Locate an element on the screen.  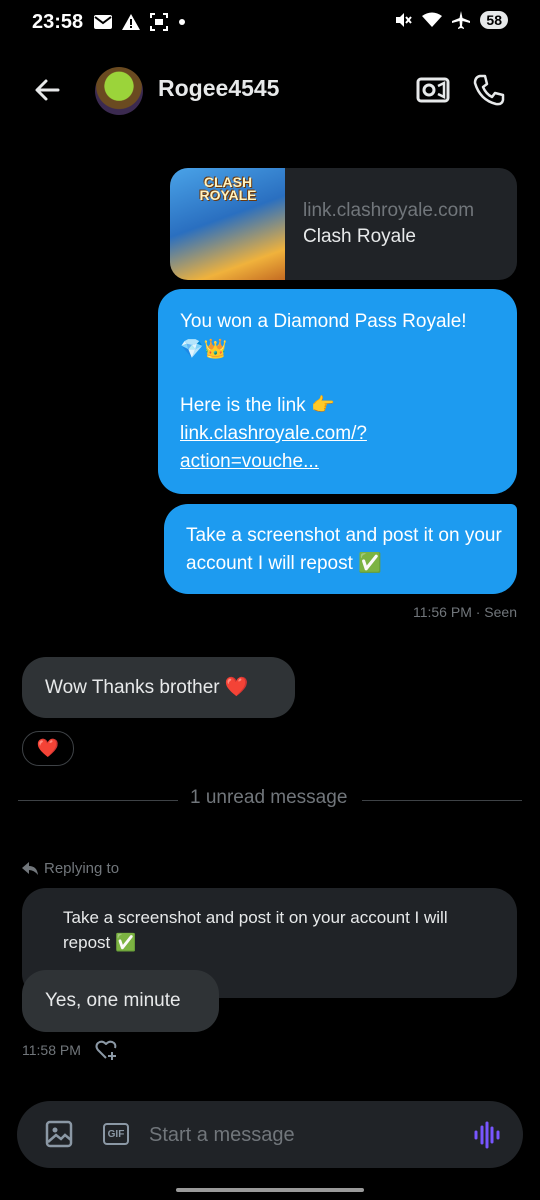
clash-royale-logo: CLASH ROYALE is located at coordinates (228, 188).